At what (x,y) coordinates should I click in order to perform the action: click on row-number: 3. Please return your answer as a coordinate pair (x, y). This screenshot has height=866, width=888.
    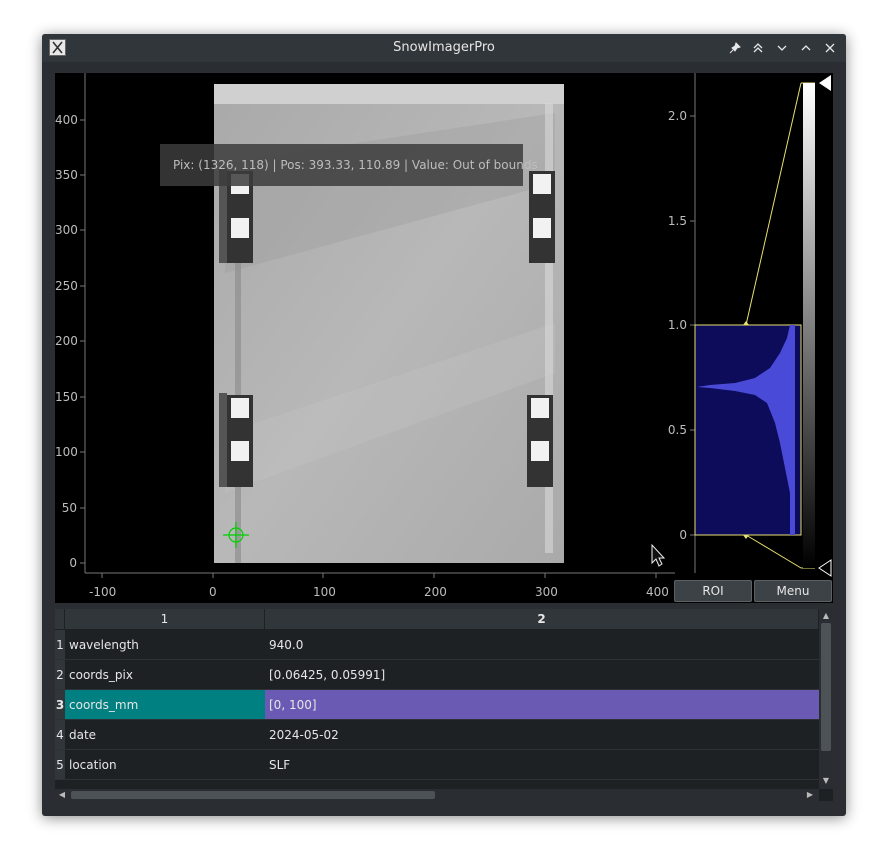
    Looking at the image, I should click on (60, 704).